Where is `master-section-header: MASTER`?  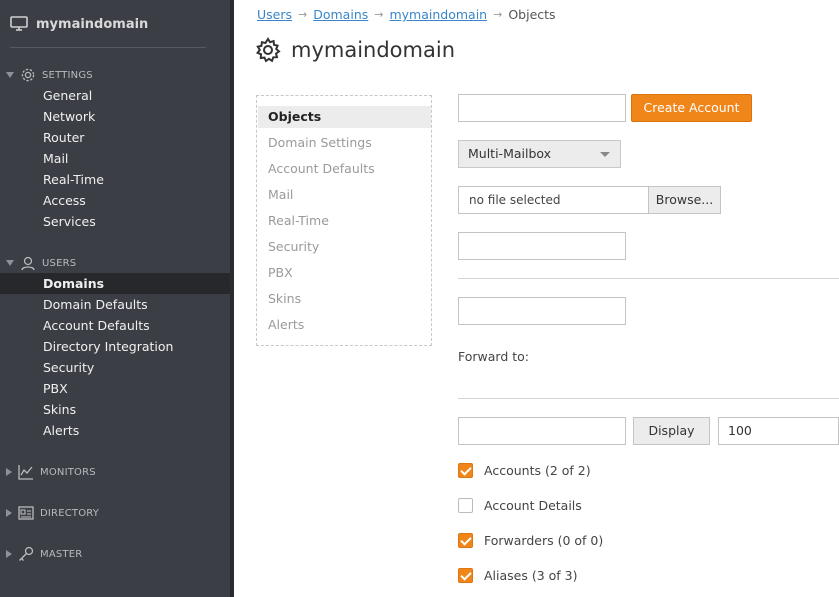 master-section-header: MASTER is located at coordinates (115, 554).